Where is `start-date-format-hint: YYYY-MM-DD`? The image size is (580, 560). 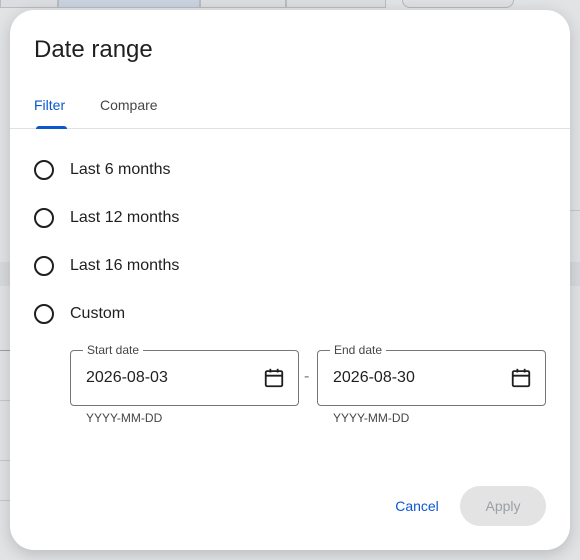 start-date-format-hint: YYYY-MM-DD is located at coordinates (124, 418).